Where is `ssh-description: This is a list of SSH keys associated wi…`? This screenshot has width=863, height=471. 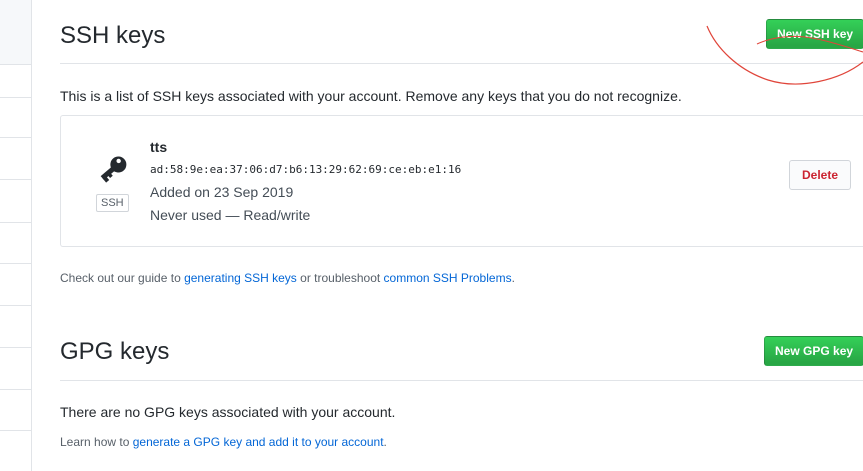 ssh-description: This is a list of SSH keys associated wi… is located at coordinates (371, 96).